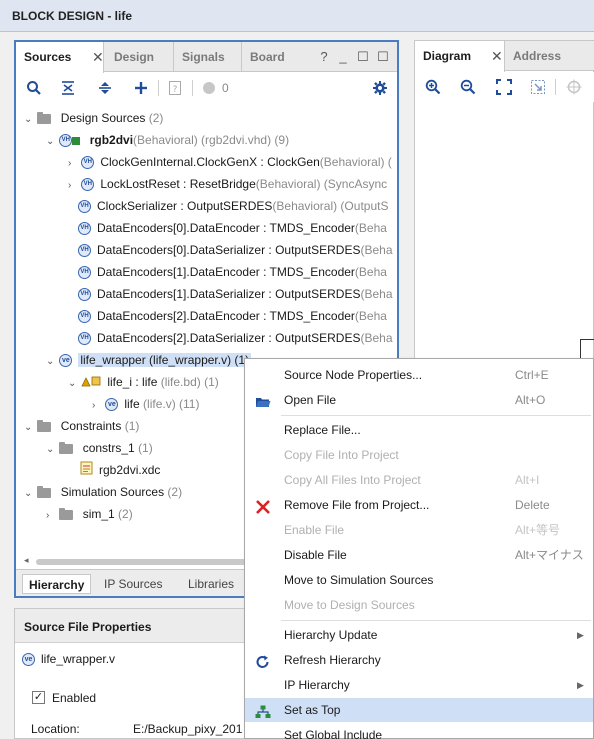 The image size is (594, 739). I want to click on menu-item-disable-file: Disable File Alt+マイナス, so click(419, 555).